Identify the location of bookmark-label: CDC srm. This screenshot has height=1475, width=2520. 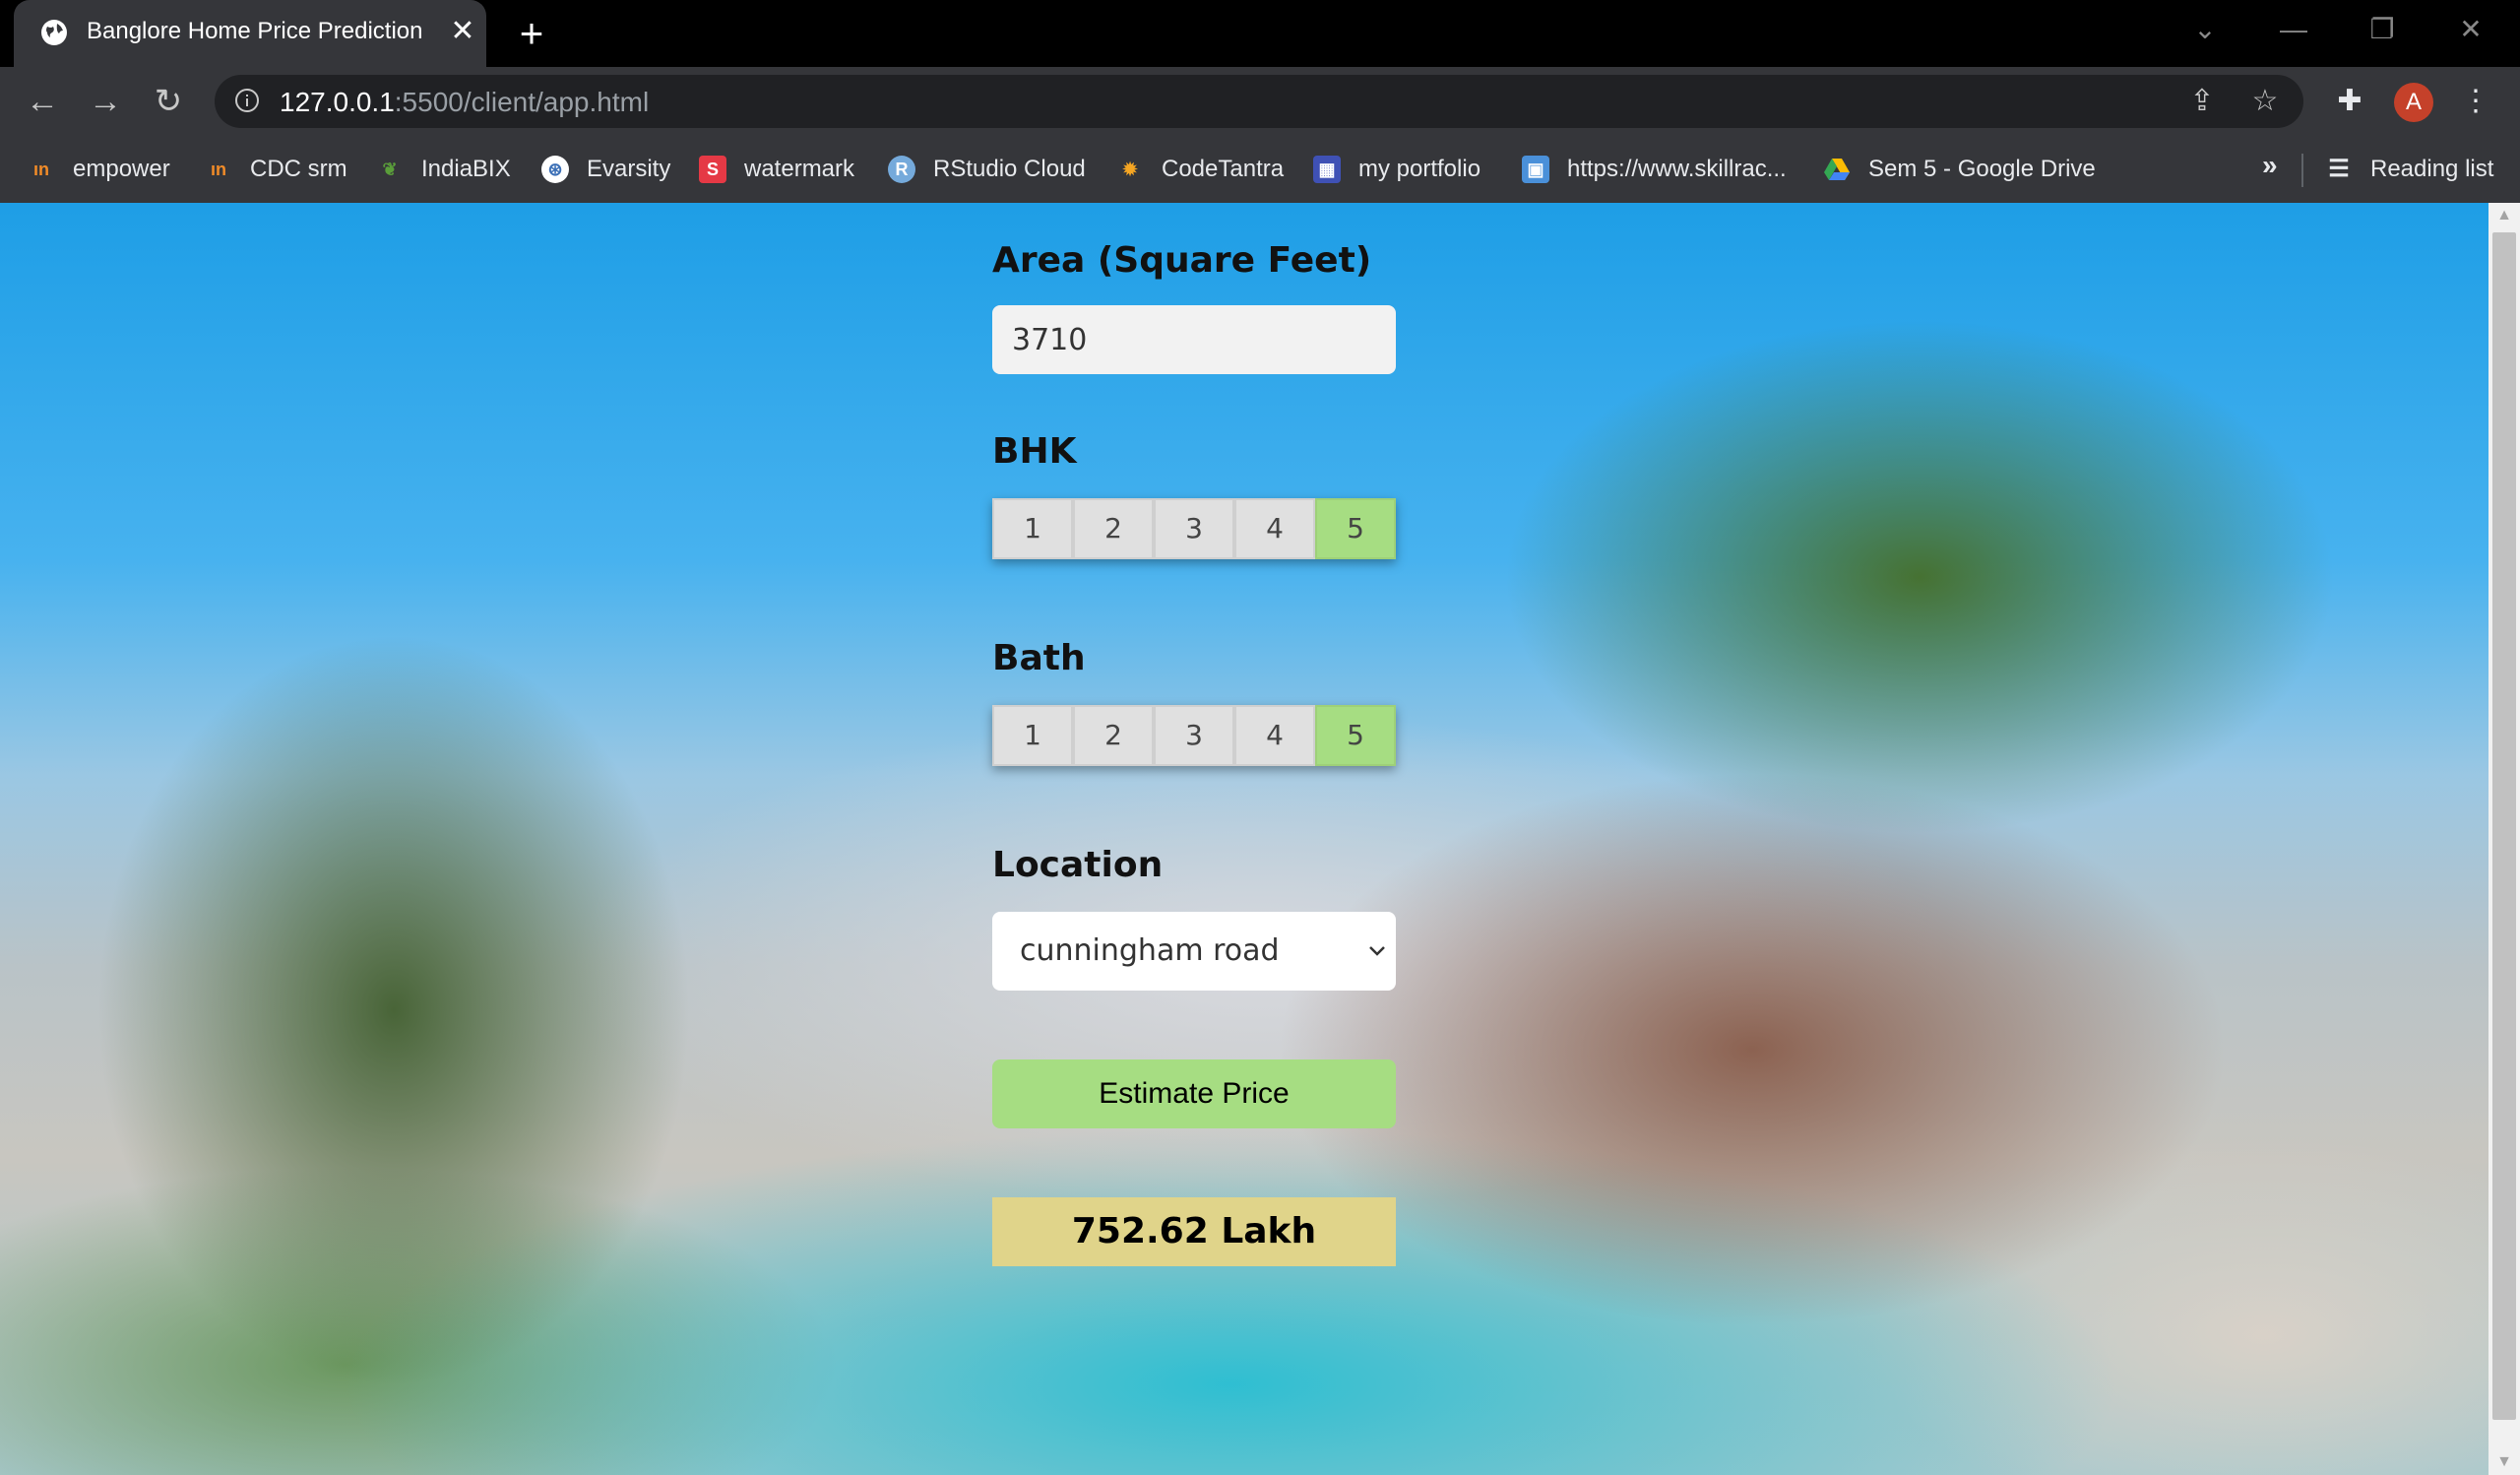
(298, 169).